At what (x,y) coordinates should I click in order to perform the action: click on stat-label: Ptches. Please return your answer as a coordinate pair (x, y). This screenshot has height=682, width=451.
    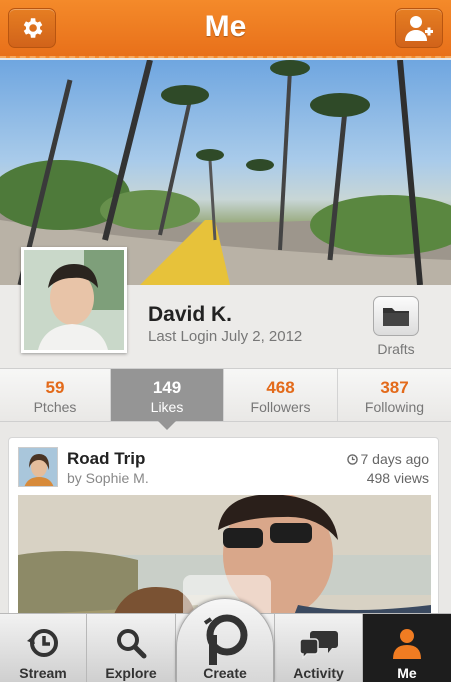
    Looking at the image, I should click on (55, 407).